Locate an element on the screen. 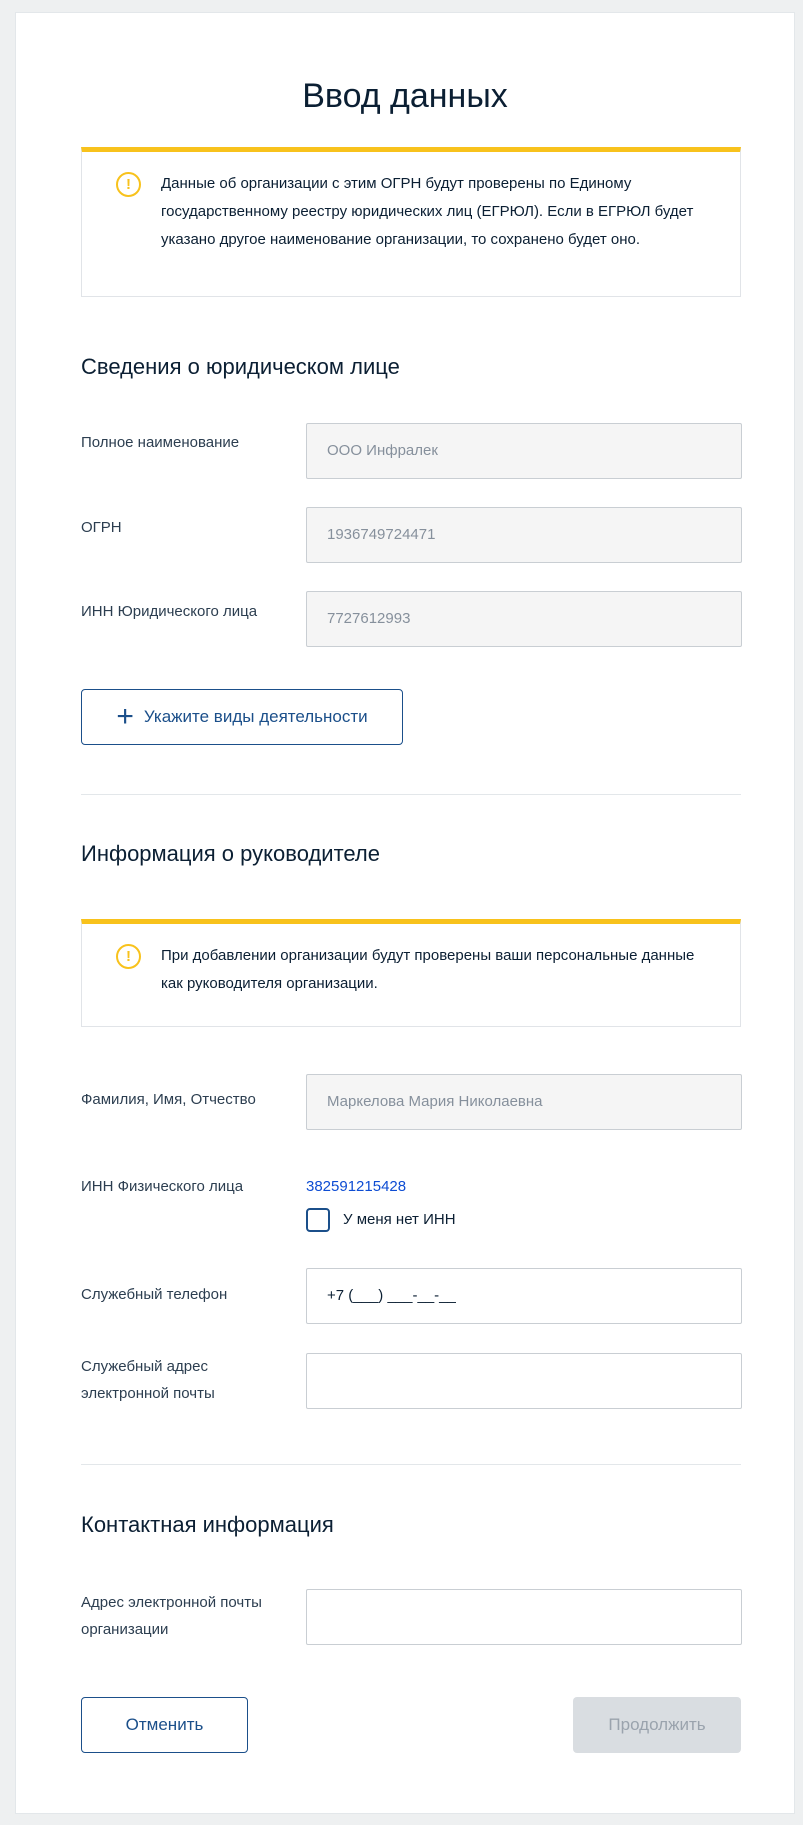 The image size is (803, 1825). org-email-input is located at coordinates (524, 1617).